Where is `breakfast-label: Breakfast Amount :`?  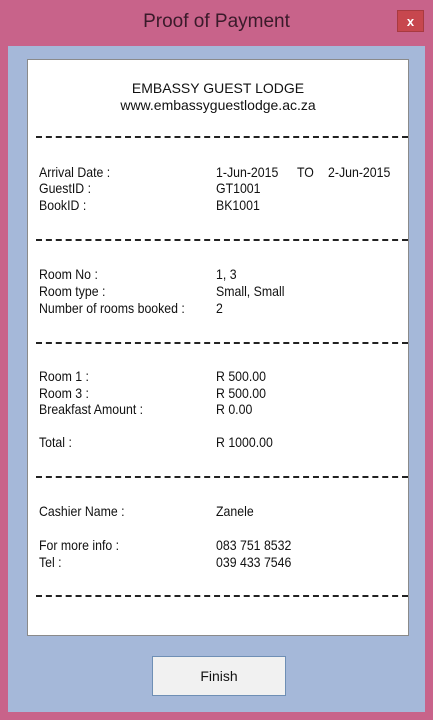
breakfast-label: Breakfast Amount : is located at coordinates (91, 409).